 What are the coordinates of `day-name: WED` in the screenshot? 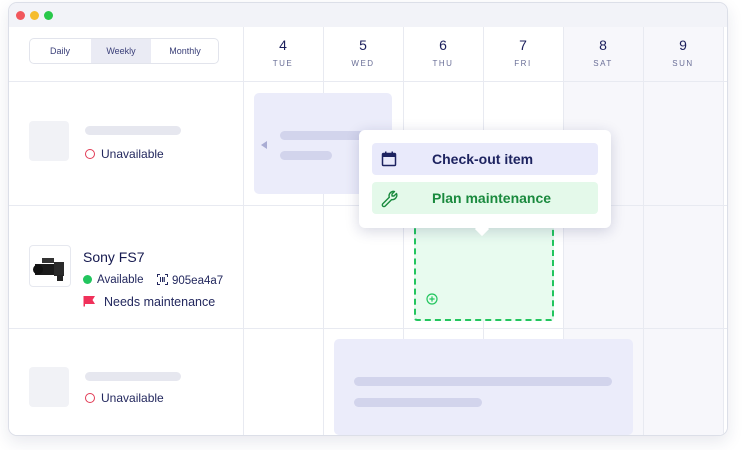 It's located at (363, 63).